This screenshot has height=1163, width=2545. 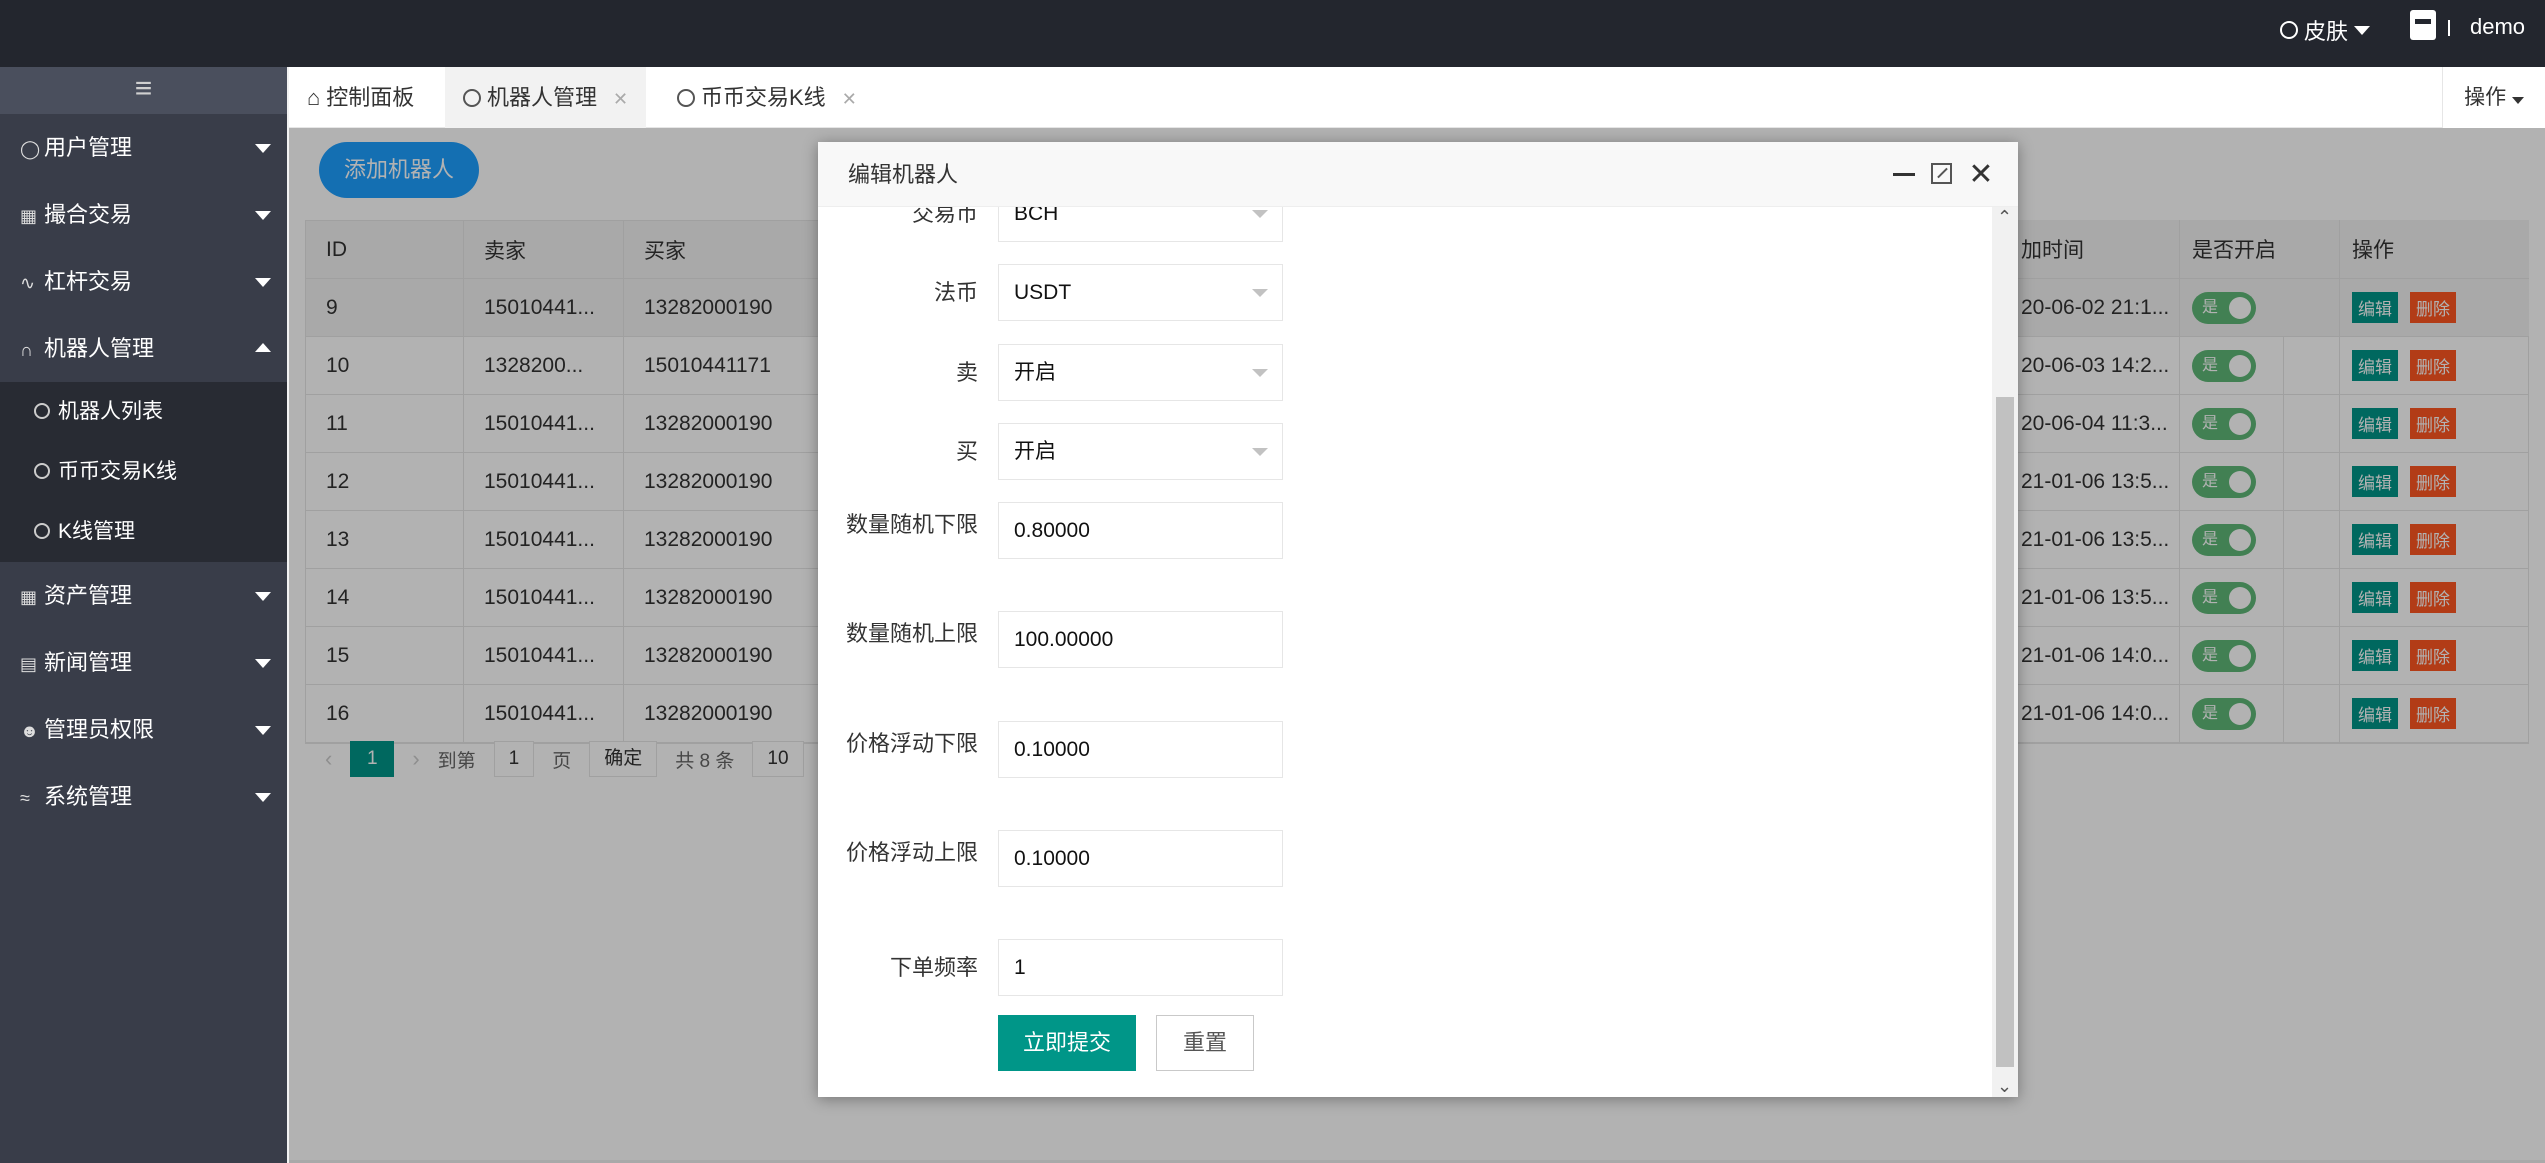 I want to click on sidebar-item-label: 资产管理, so click(x=88, y=595).